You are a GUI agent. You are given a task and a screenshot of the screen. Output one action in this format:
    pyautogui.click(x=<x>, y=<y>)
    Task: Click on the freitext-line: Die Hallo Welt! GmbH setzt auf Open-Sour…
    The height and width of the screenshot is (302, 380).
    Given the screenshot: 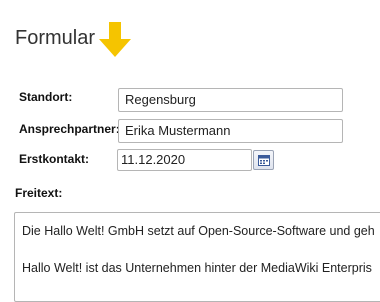 What is the action you would take?
    pyautogui.click(x=198, y=231)
    